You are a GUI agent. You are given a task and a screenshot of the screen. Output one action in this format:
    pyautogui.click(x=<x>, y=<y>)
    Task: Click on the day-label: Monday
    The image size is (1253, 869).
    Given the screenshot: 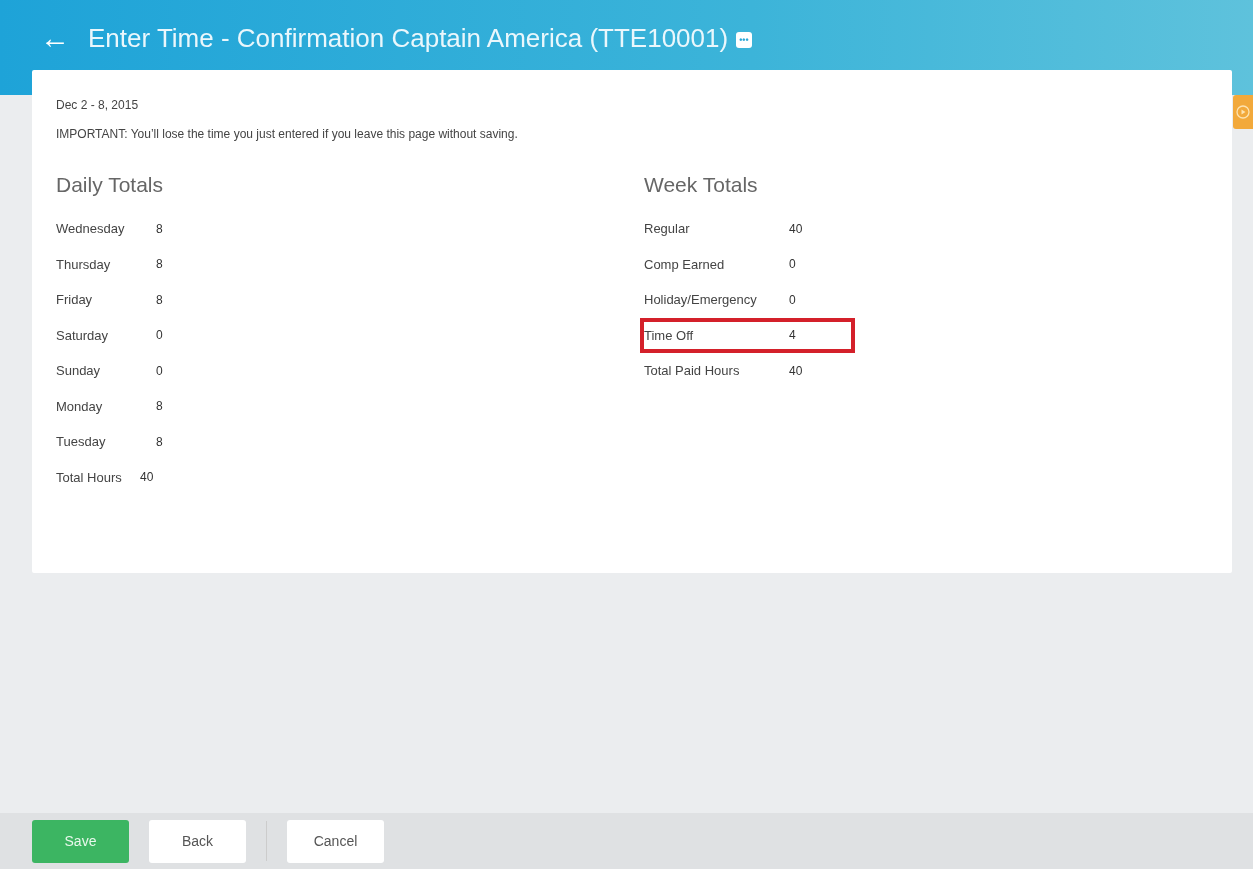 What is the action you would take?
    pyautogui.click(x=80, y=406)
    